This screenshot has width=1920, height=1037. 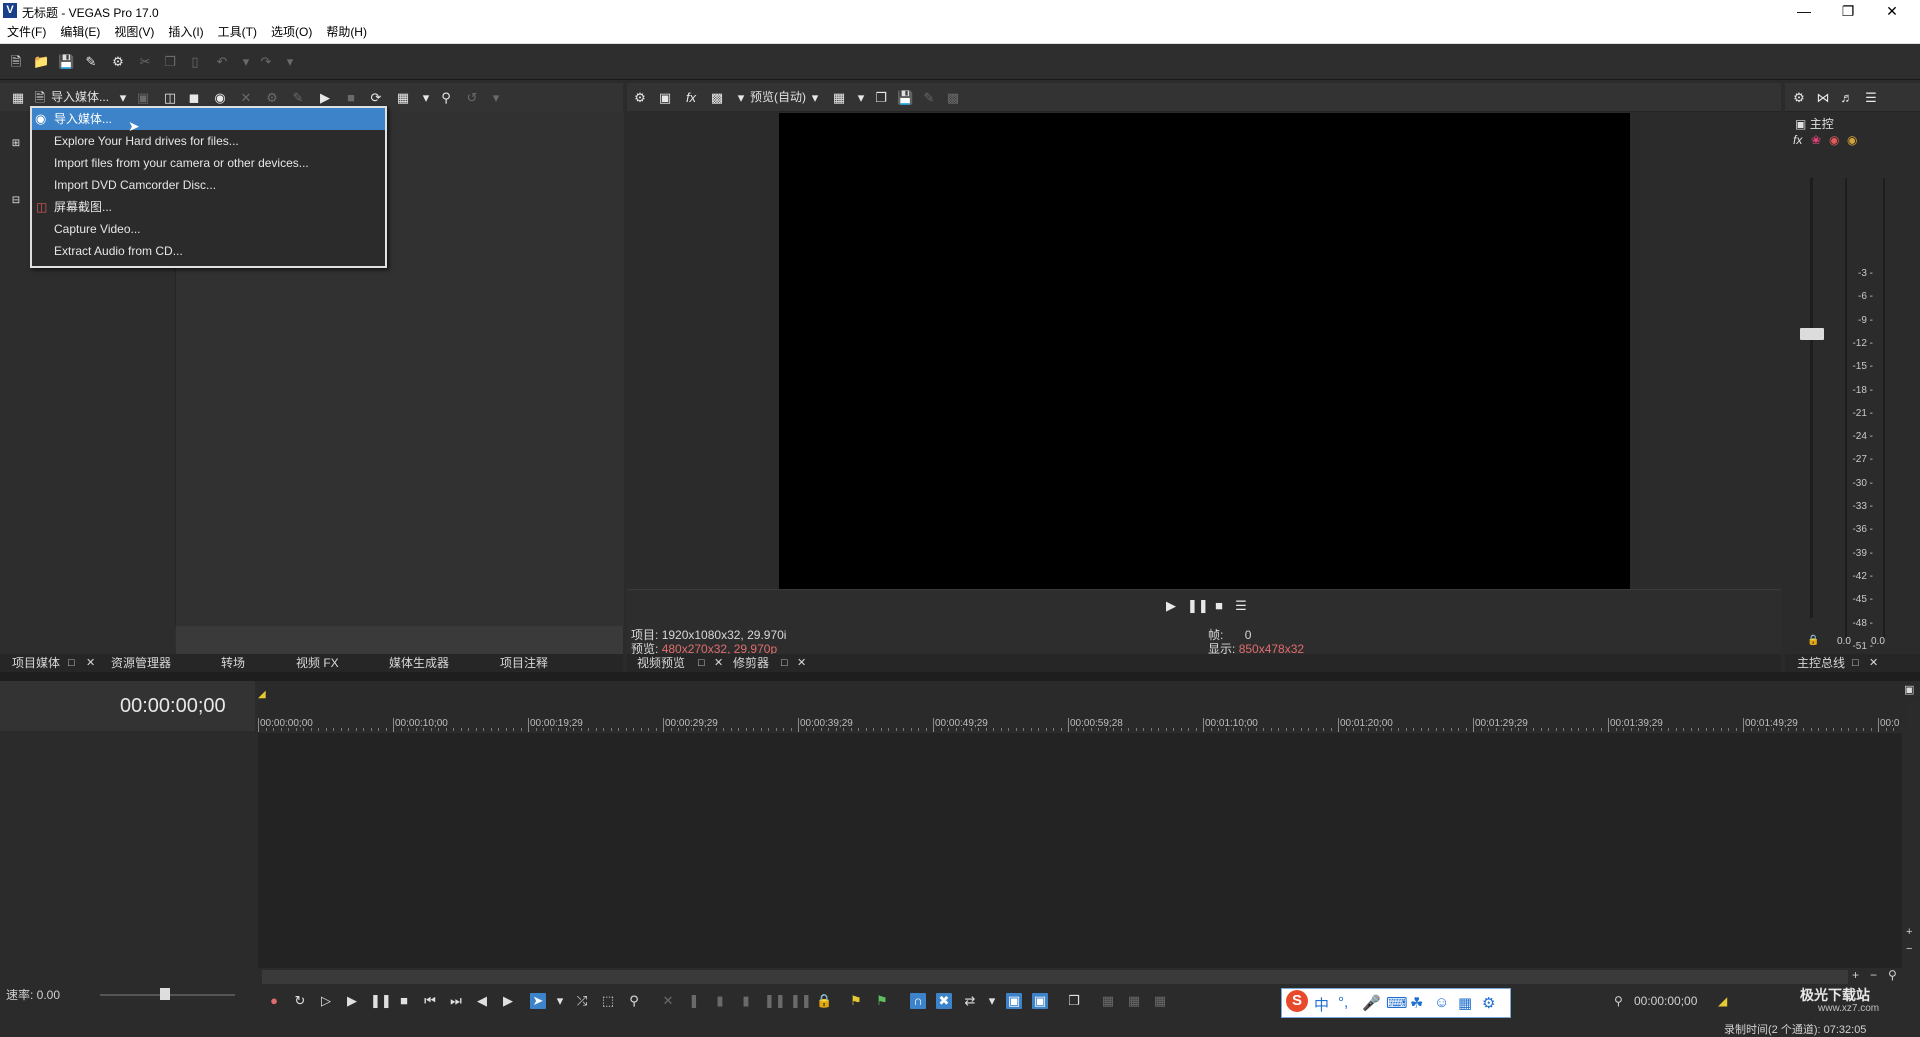 I want to click on vertical-scrollbar: + −, so click(x=1911, y=850).